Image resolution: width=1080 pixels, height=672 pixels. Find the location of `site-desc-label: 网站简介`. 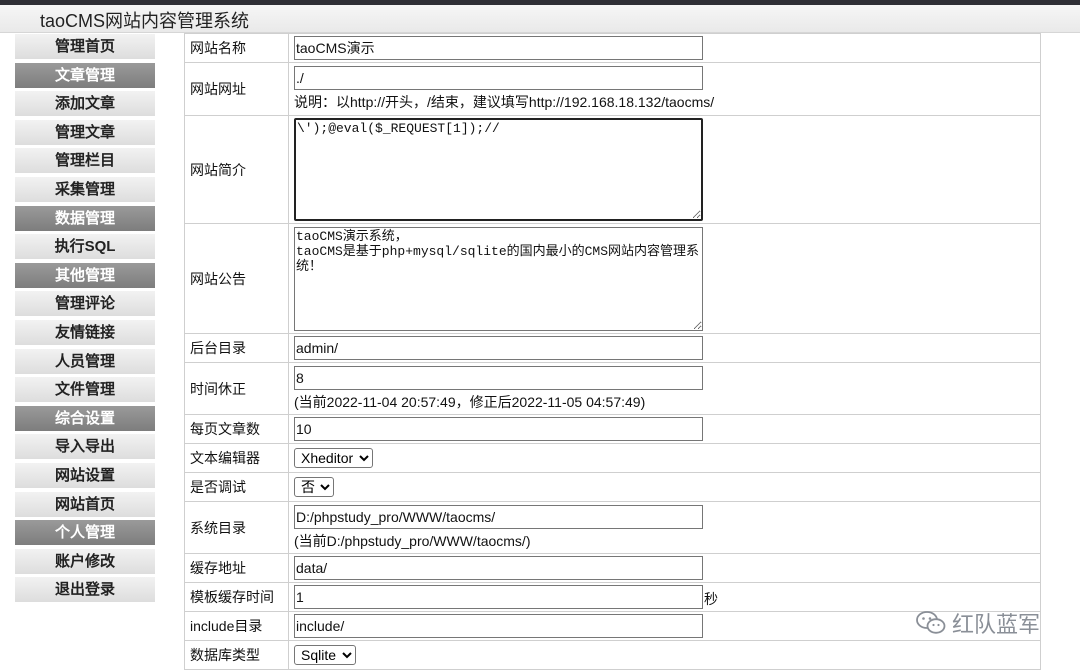

site-desc-label: 网站简介 is located at coordinates (236, 169).